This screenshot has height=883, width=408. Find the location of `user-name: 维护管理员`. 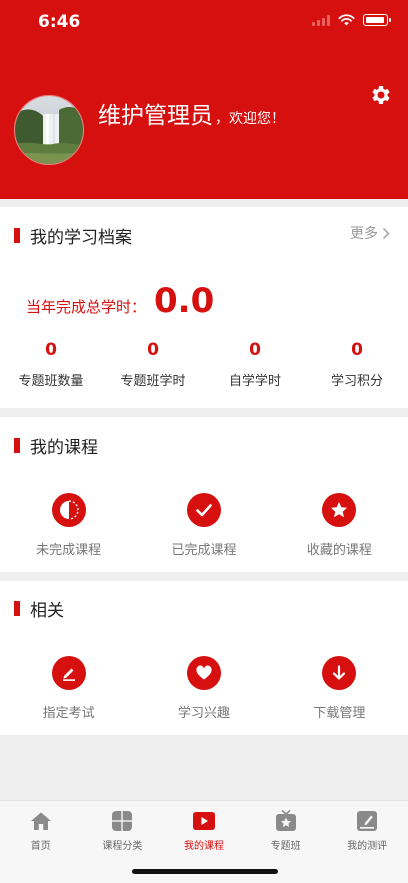

user-name: 维护管理员 is located at coordinates (155, 116).